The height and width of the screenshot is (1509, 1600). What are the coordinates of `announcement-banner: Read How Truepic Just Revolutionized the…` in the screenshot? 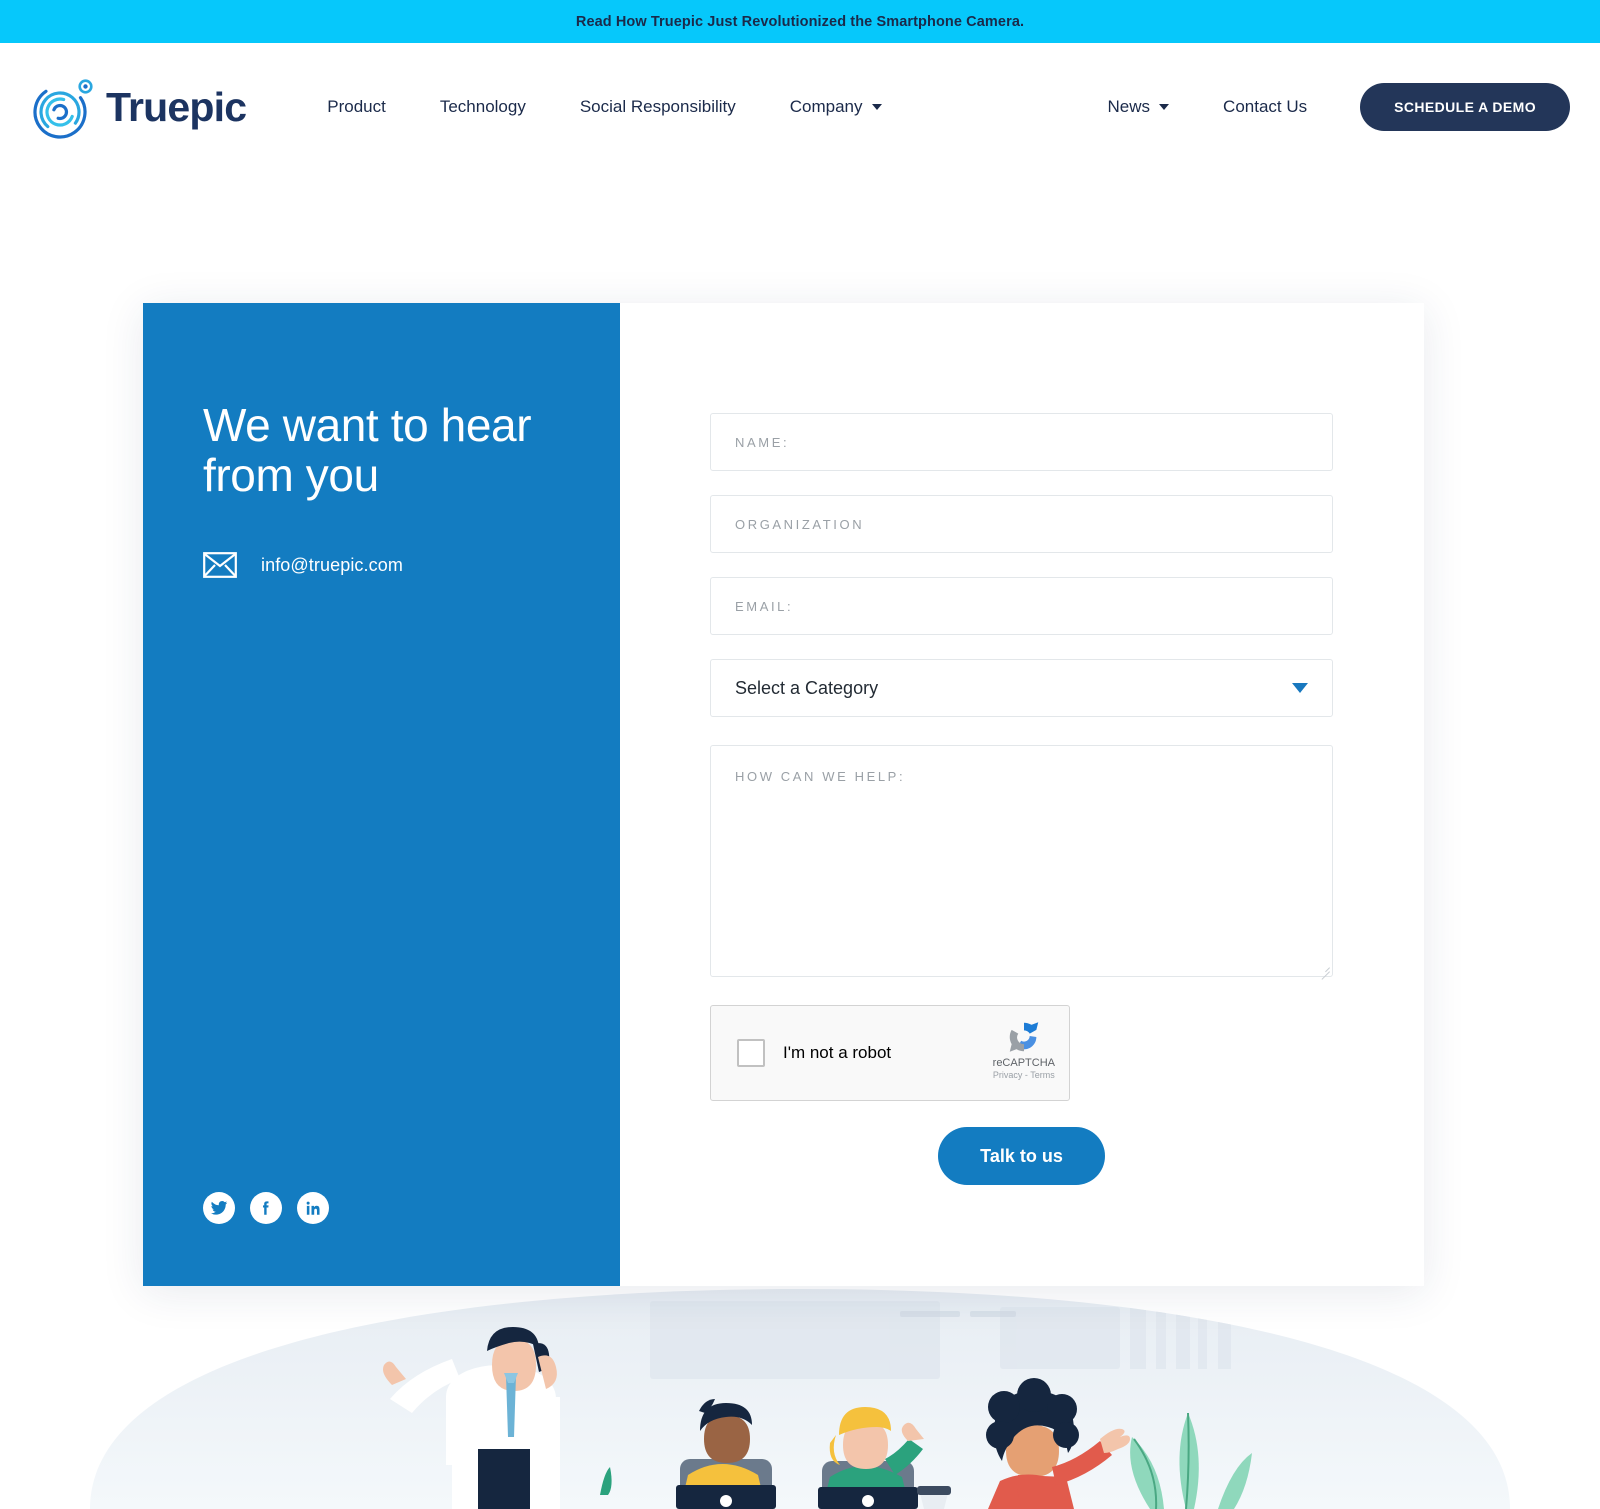 It's located at (800, 21).